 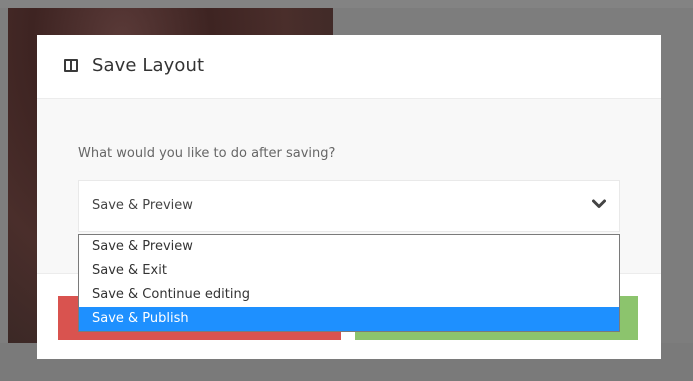 I want to click on chevron-down-icon, so click(x=599, y=203).